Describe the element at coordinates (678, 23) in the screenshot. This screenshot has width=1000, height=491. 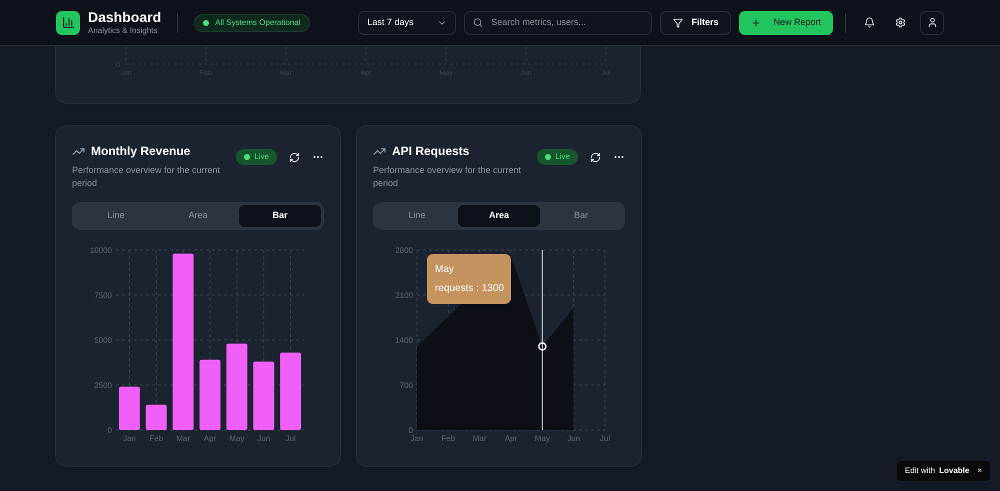
I see `filter-icon` at that location.